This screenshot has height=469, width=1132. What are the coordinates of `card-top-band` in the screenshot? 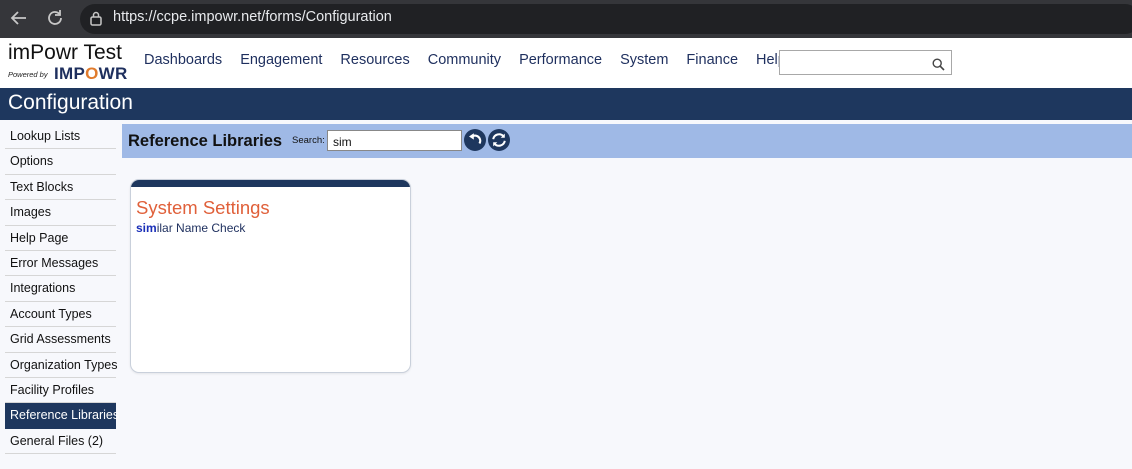 It's located at (270, 183).